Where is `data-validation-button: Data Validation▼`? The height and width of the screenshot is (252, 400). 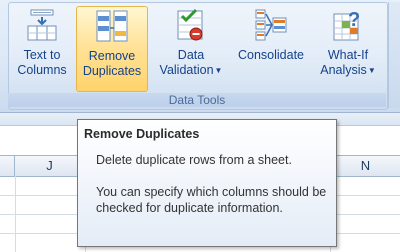 data-validation-button: Data Validation▼ is located at coordinates (191, 49).